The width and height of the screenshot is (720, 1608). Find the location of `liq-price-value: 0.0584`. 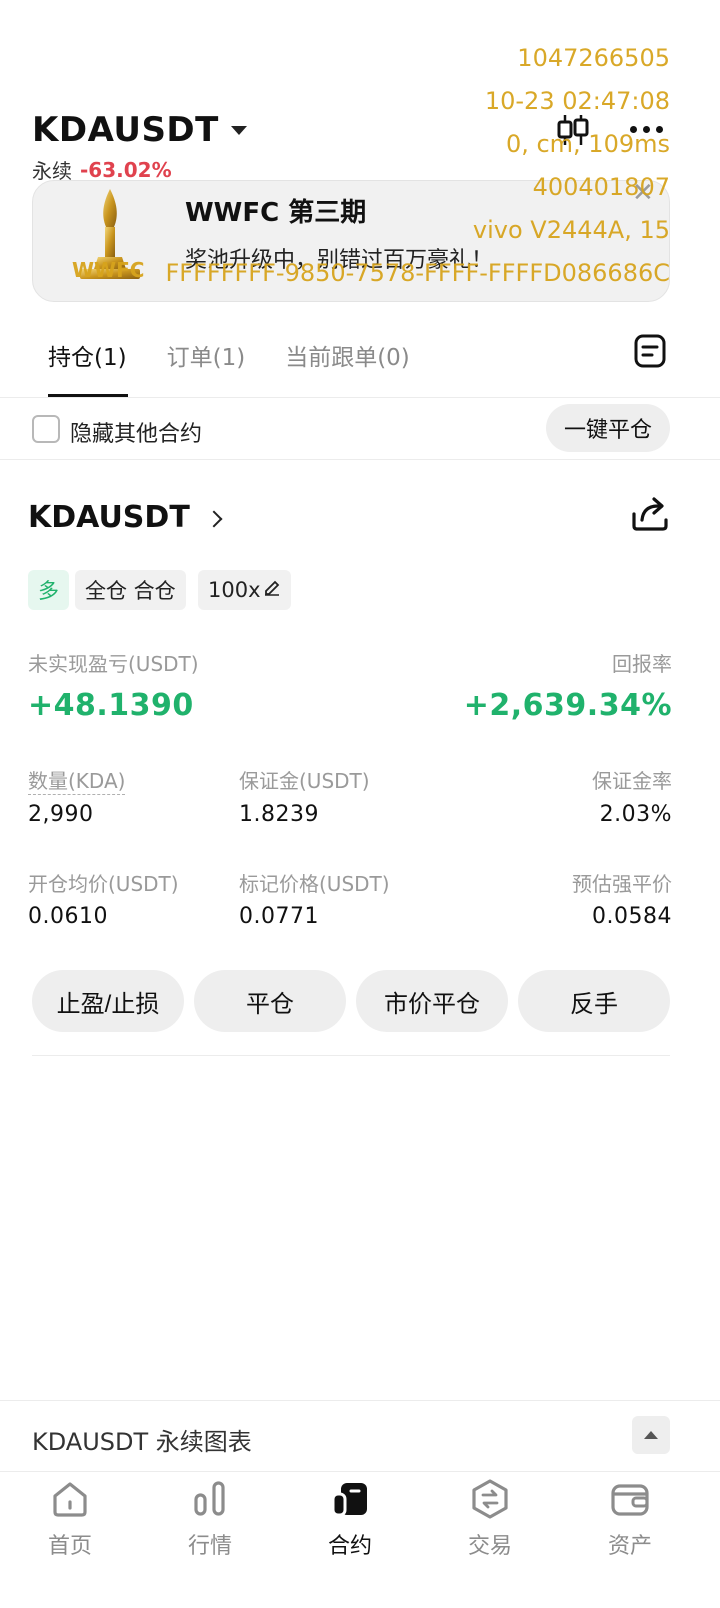

liq-price-value: 0.0584 is located at coordinates (632, 916).